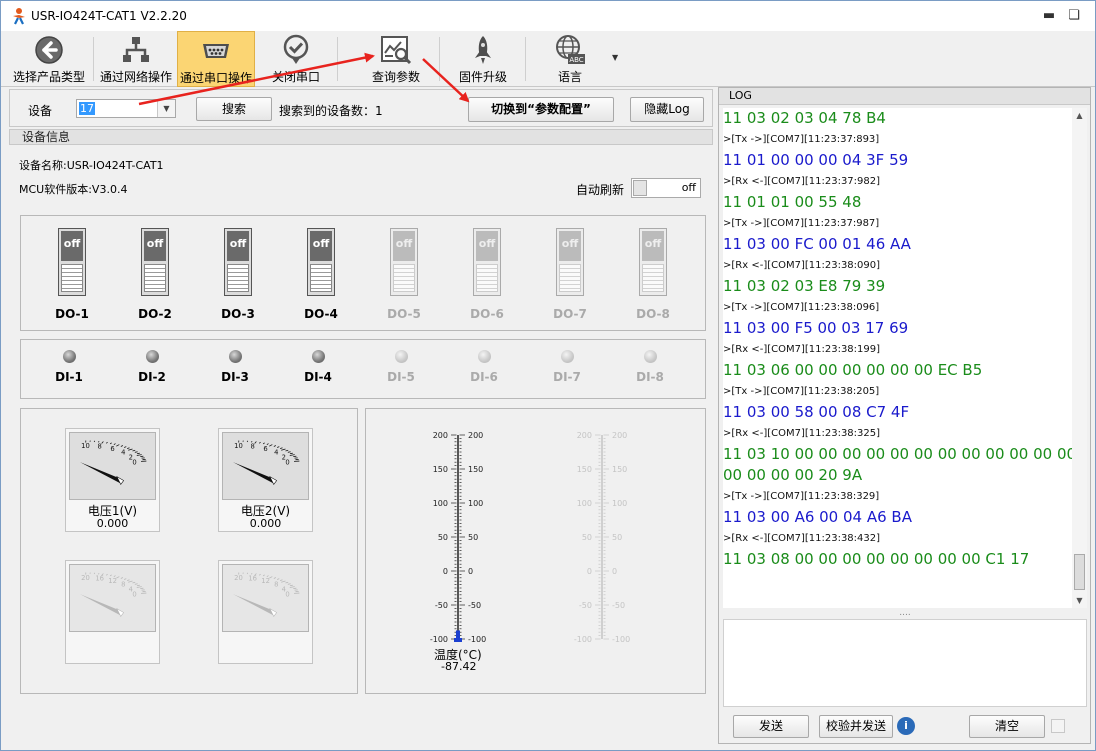 The width and height of the screenshot is (1096, 751). What do you see at coordinates (318, 368) in the screenshot?
I see `di-indicator-4: DI-4` at bounding box center [318, 368].